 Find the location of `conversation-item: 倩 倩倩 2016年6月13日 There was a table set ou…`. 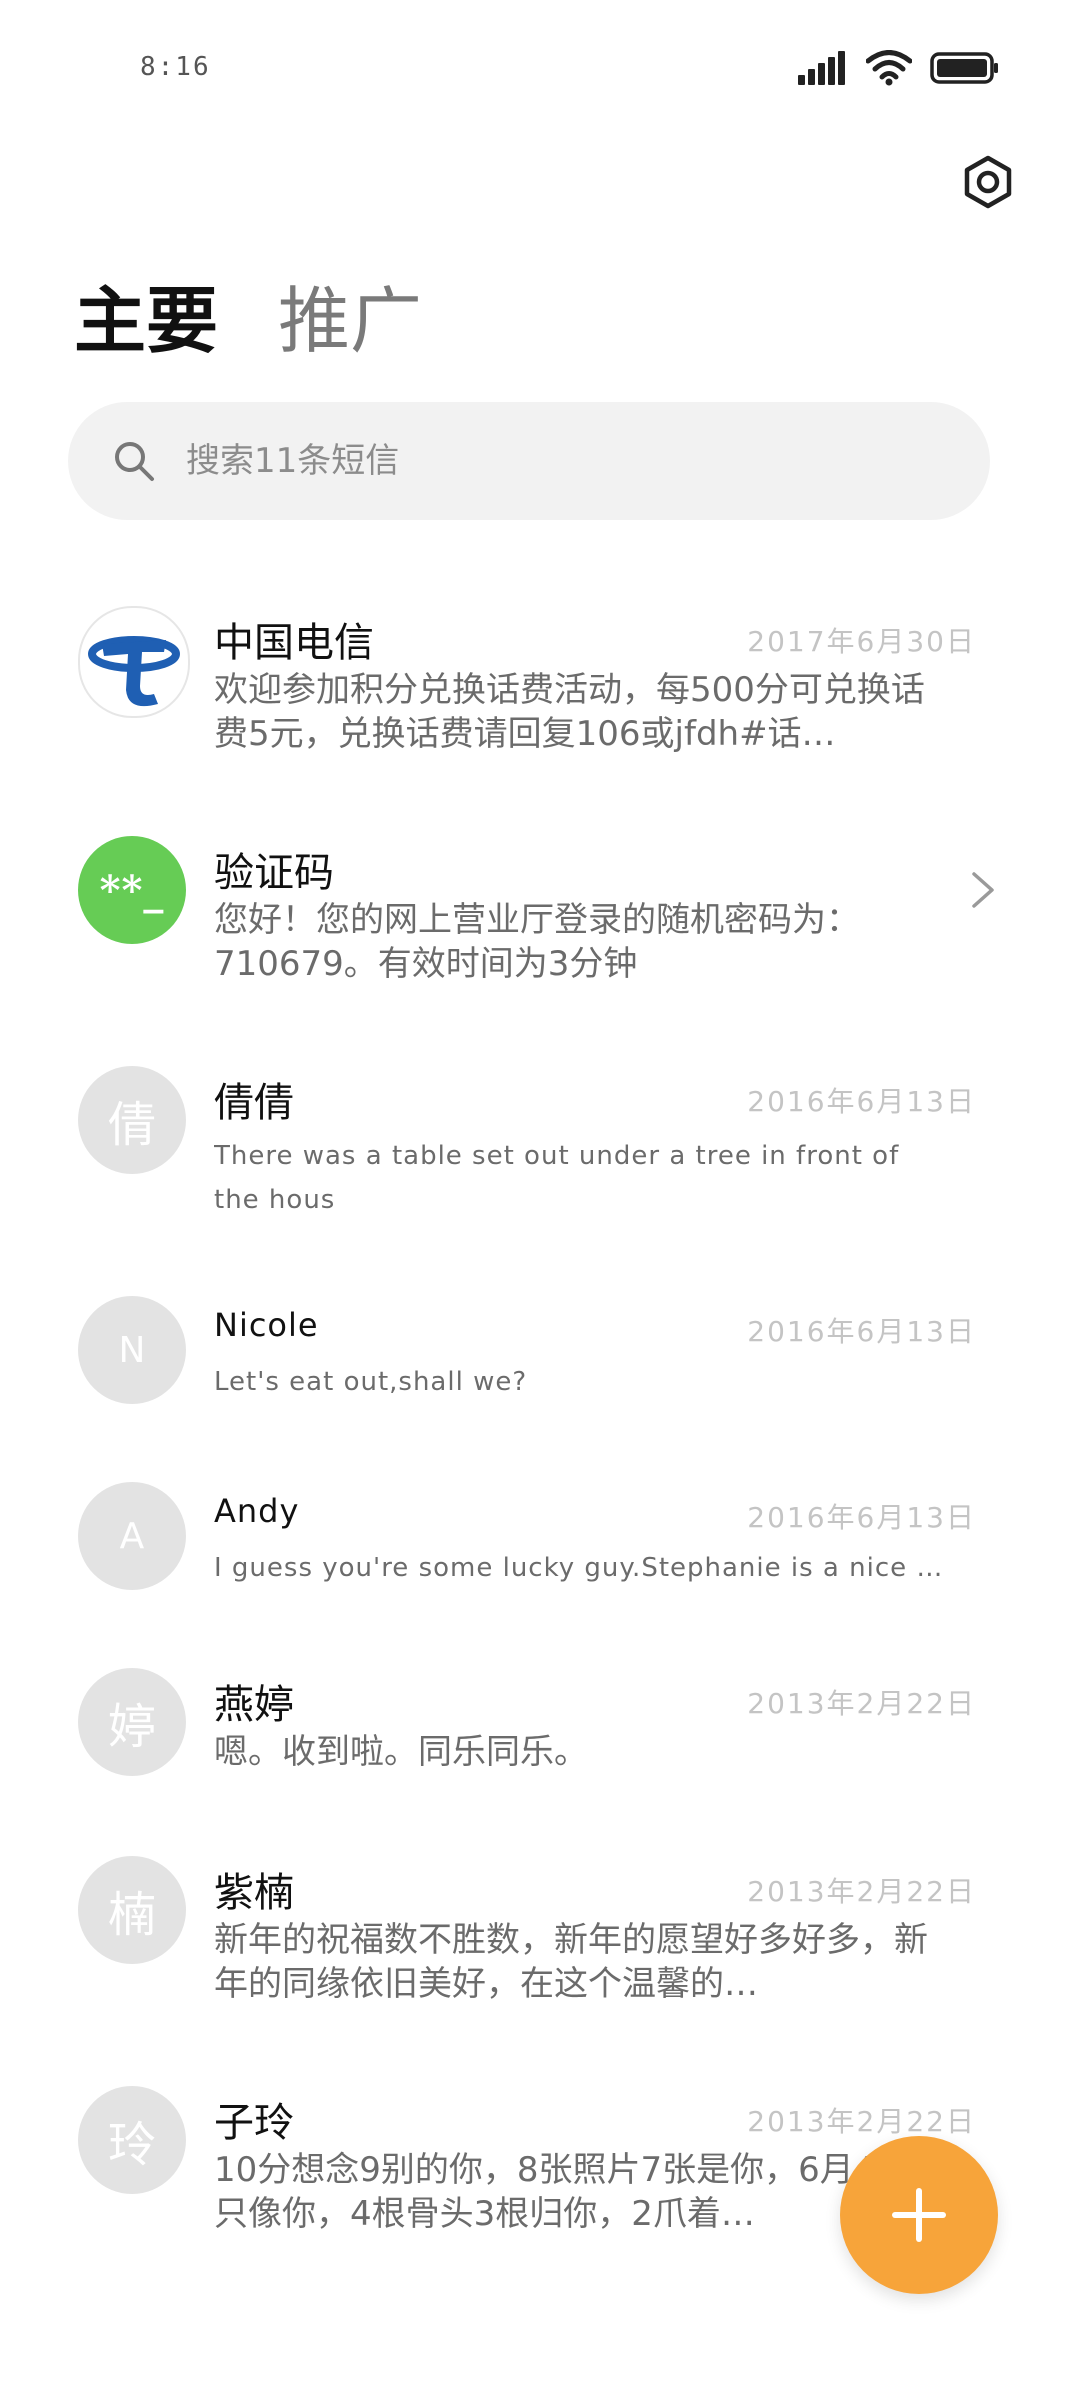

conversation-item: 倩 倩倩 2016年6月13日 There was a table set ou… is located at coordinates (540, 1140).